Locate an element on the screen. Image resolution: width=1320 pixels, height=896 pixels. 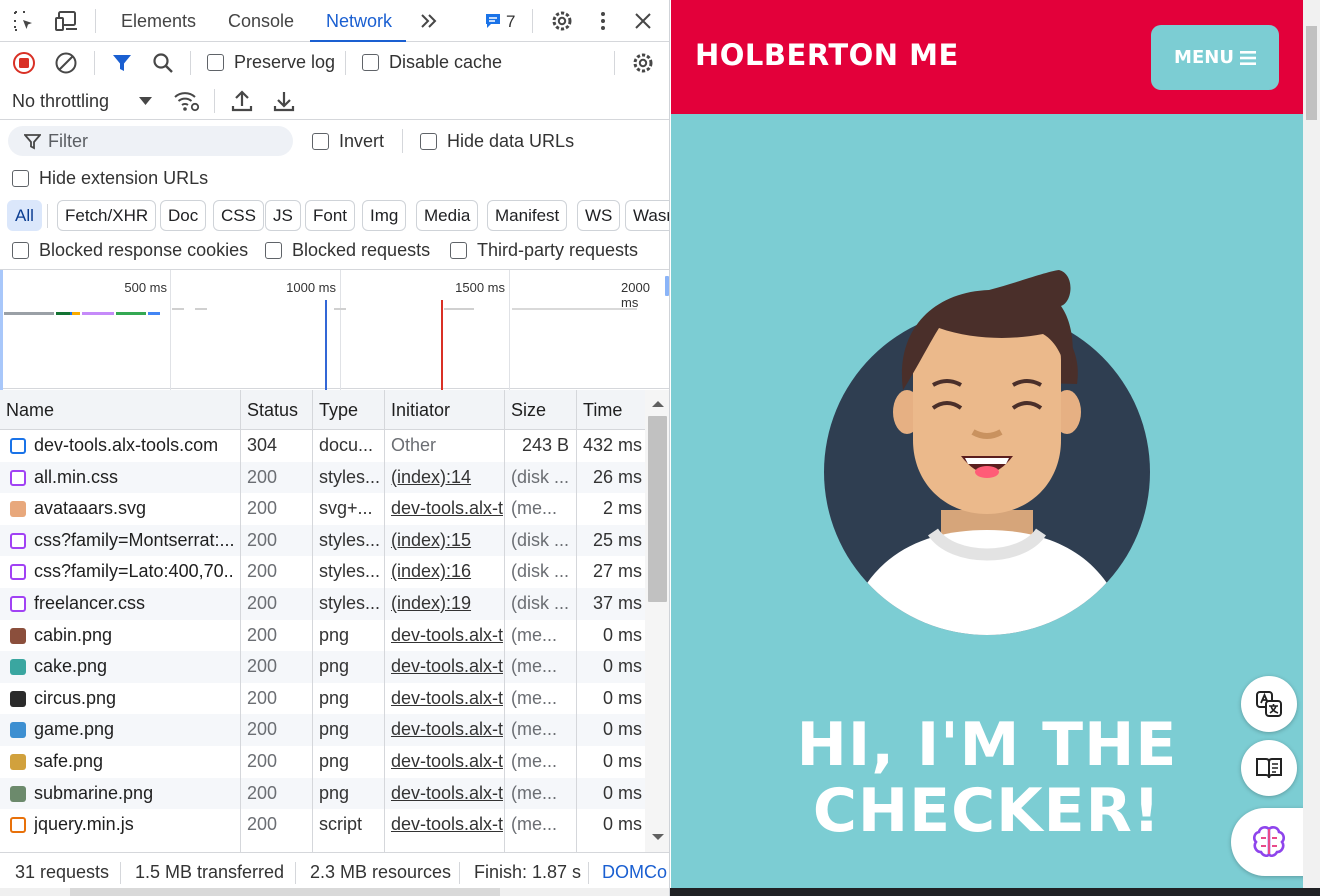
translate-button is located at coordinates (1269, 704).